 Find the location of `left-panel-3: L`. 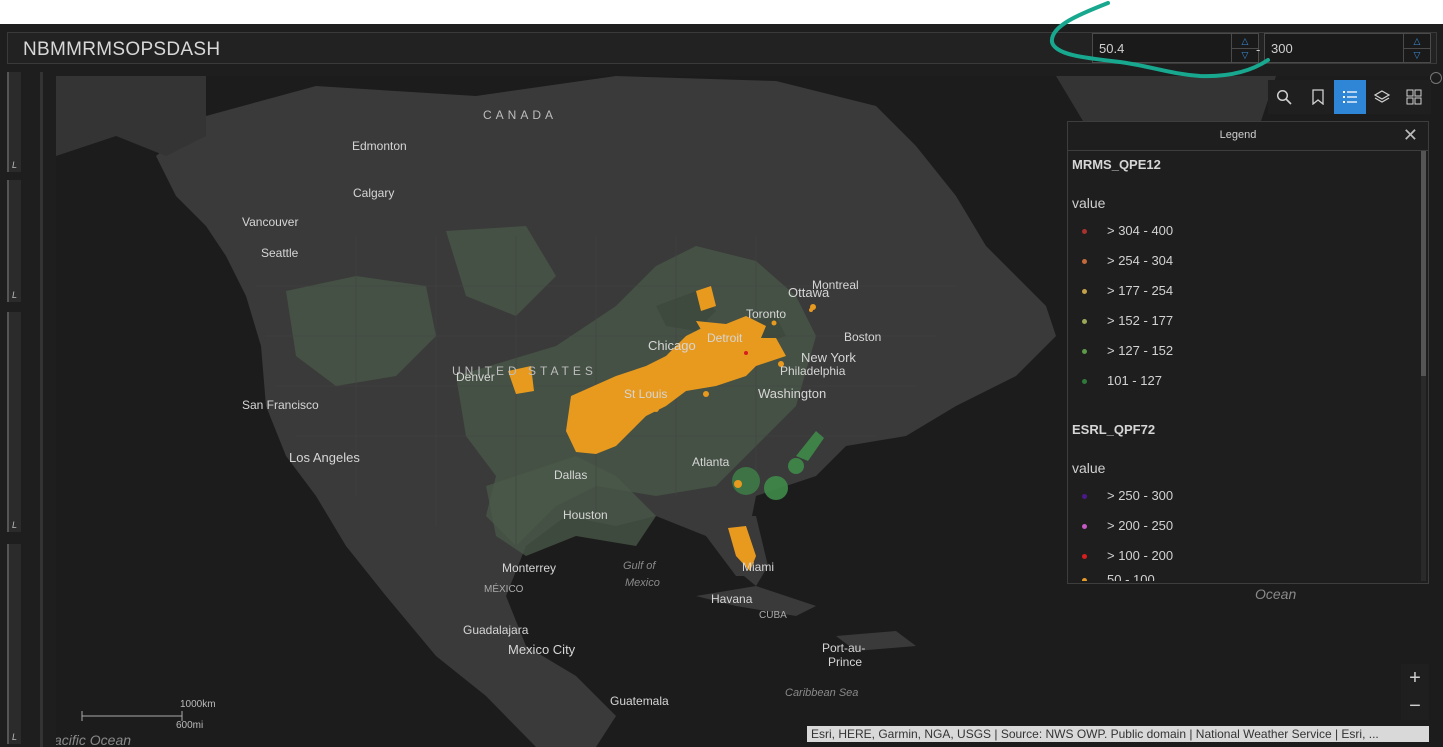

left-panel-3: L is located at coordinates (14, 422).